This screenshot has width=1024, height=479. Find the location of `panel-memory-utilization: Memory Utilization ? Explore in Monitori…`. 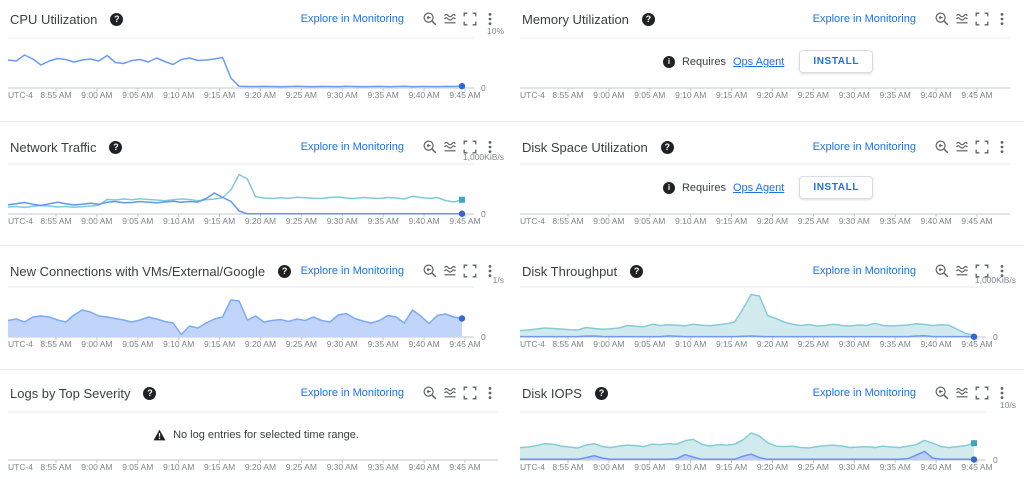

panel-memory-utilization: Memory Utilization ? Explore in Monitori… is located at coordinates (768, 61).